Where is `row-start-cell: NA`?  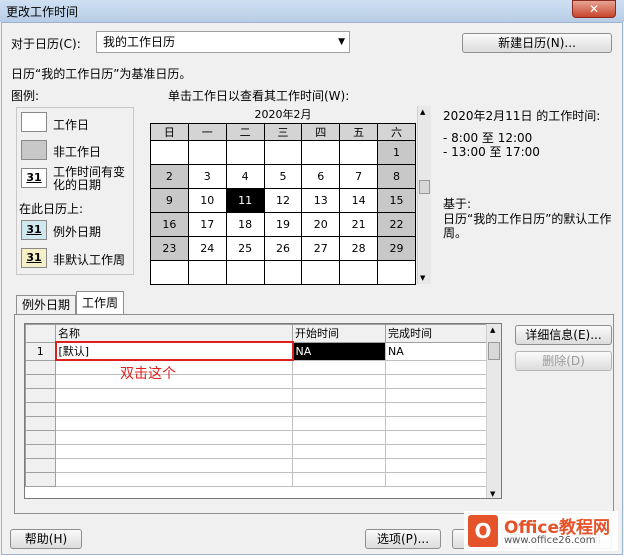 row-start-cell: NA is located at coordinates (339, 351).